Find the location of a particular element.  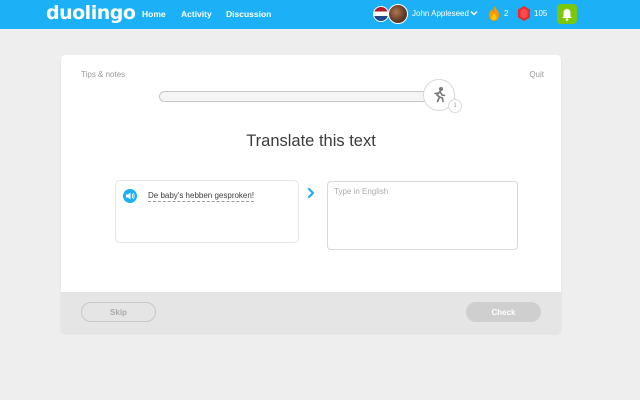

streak-count: 2 is located at coordinates (506, 14).